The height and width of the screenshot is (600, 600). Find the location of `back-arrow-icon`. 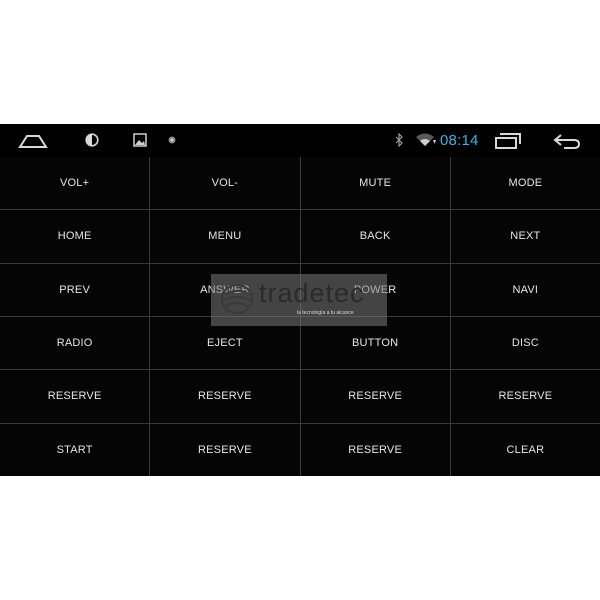

back-arrow-icon is located at coordinates (567, 141).